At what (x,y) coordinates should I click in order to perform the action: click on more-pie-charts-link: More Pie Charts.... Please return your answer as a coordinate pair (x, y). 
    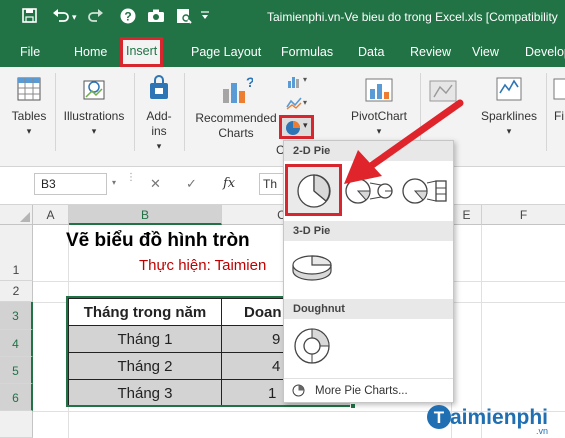
    Looking at the image, I should click on (368, 390).